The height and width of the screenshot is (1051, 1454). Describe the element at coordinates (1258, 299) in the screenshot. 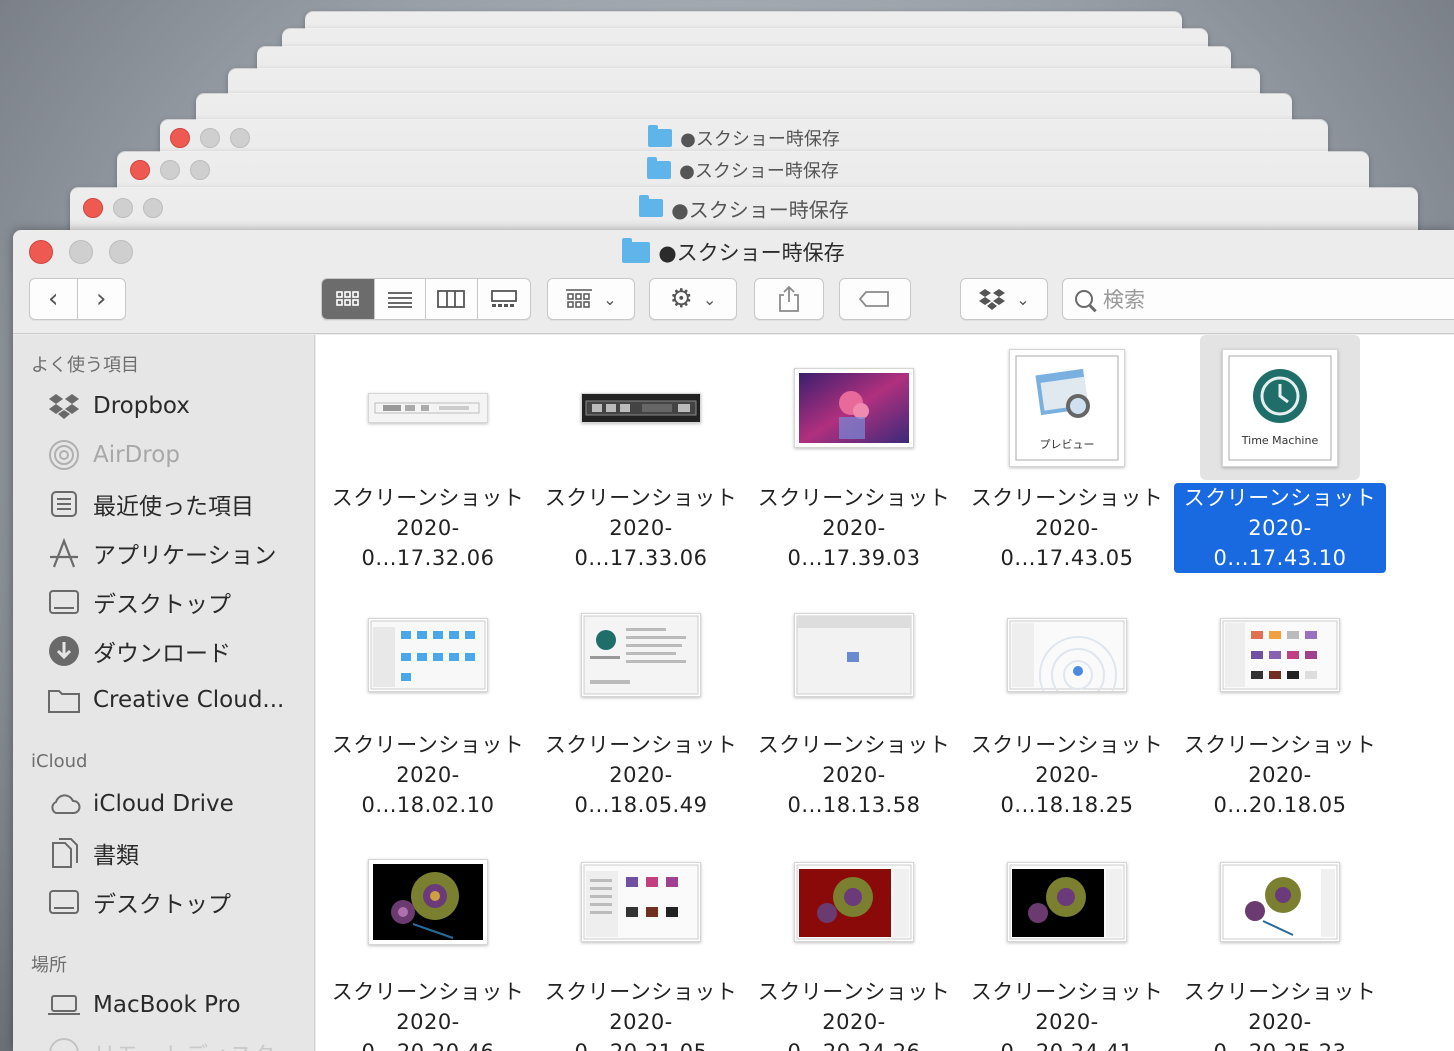

I see `search-field: 検索` at that location.